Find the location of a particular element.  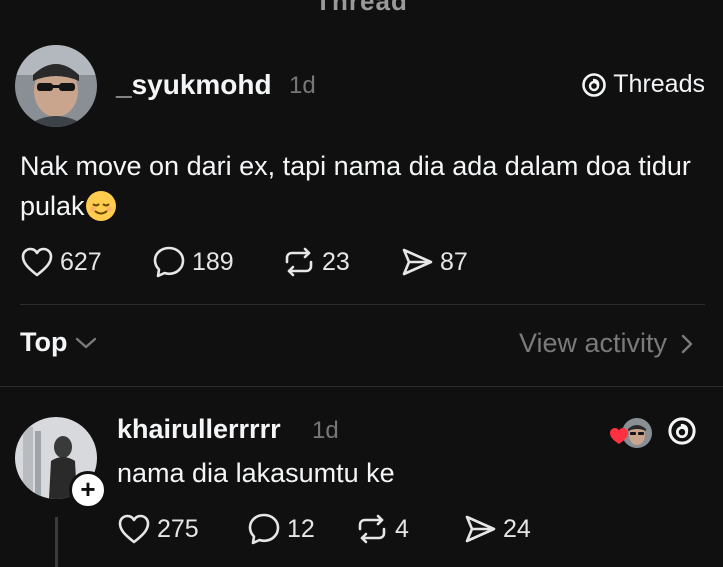

reply-repost-count: 4 is located at coordinates (402, 528).